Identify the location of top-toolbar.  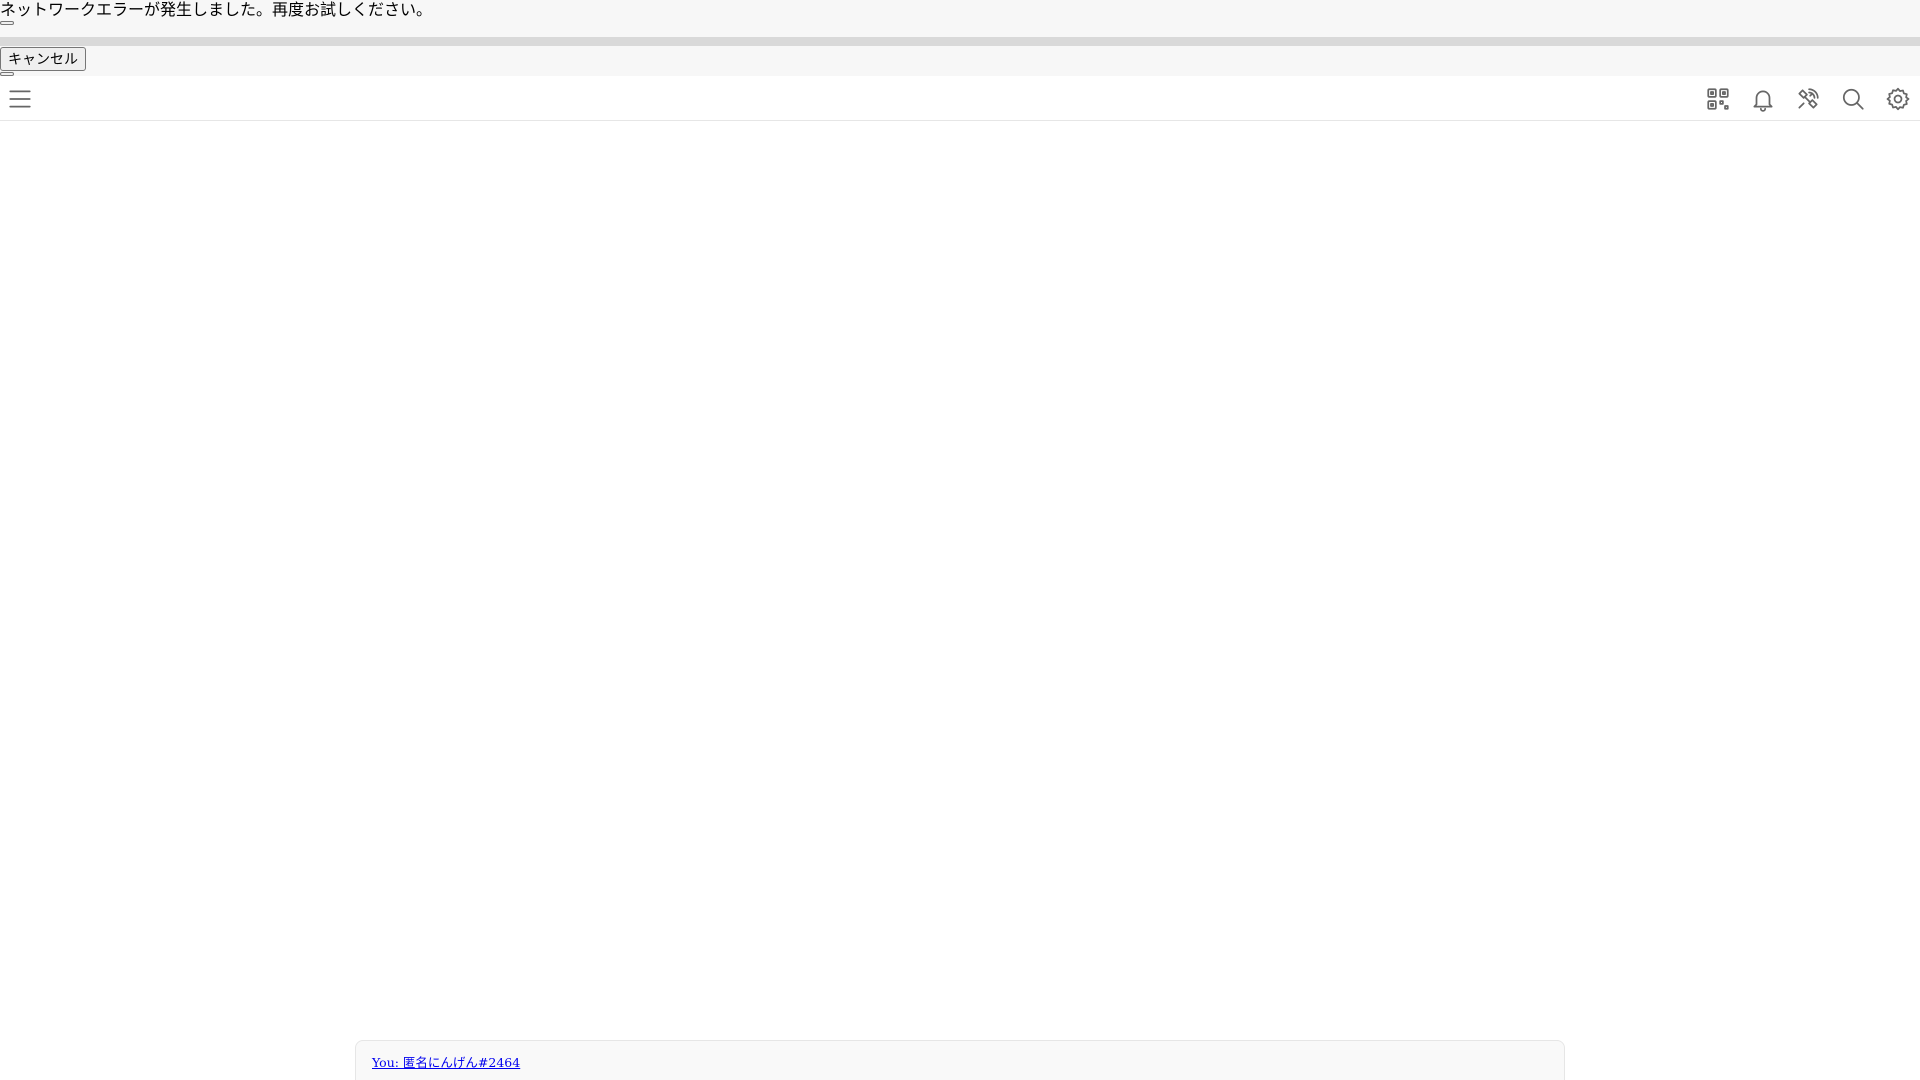
(960, 98).